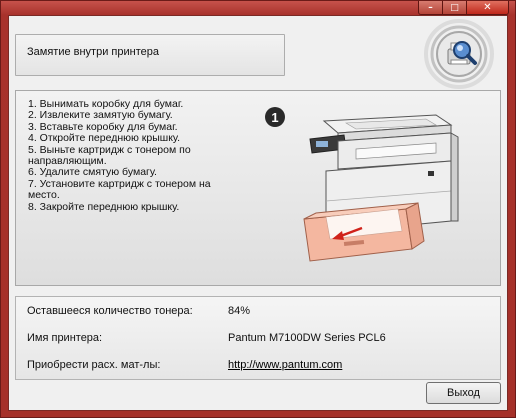 This screenshot has height=418, width=516. Describe the element at coordinates (430, 8) in the screenshot. I see `minimize-button: –` at that location.